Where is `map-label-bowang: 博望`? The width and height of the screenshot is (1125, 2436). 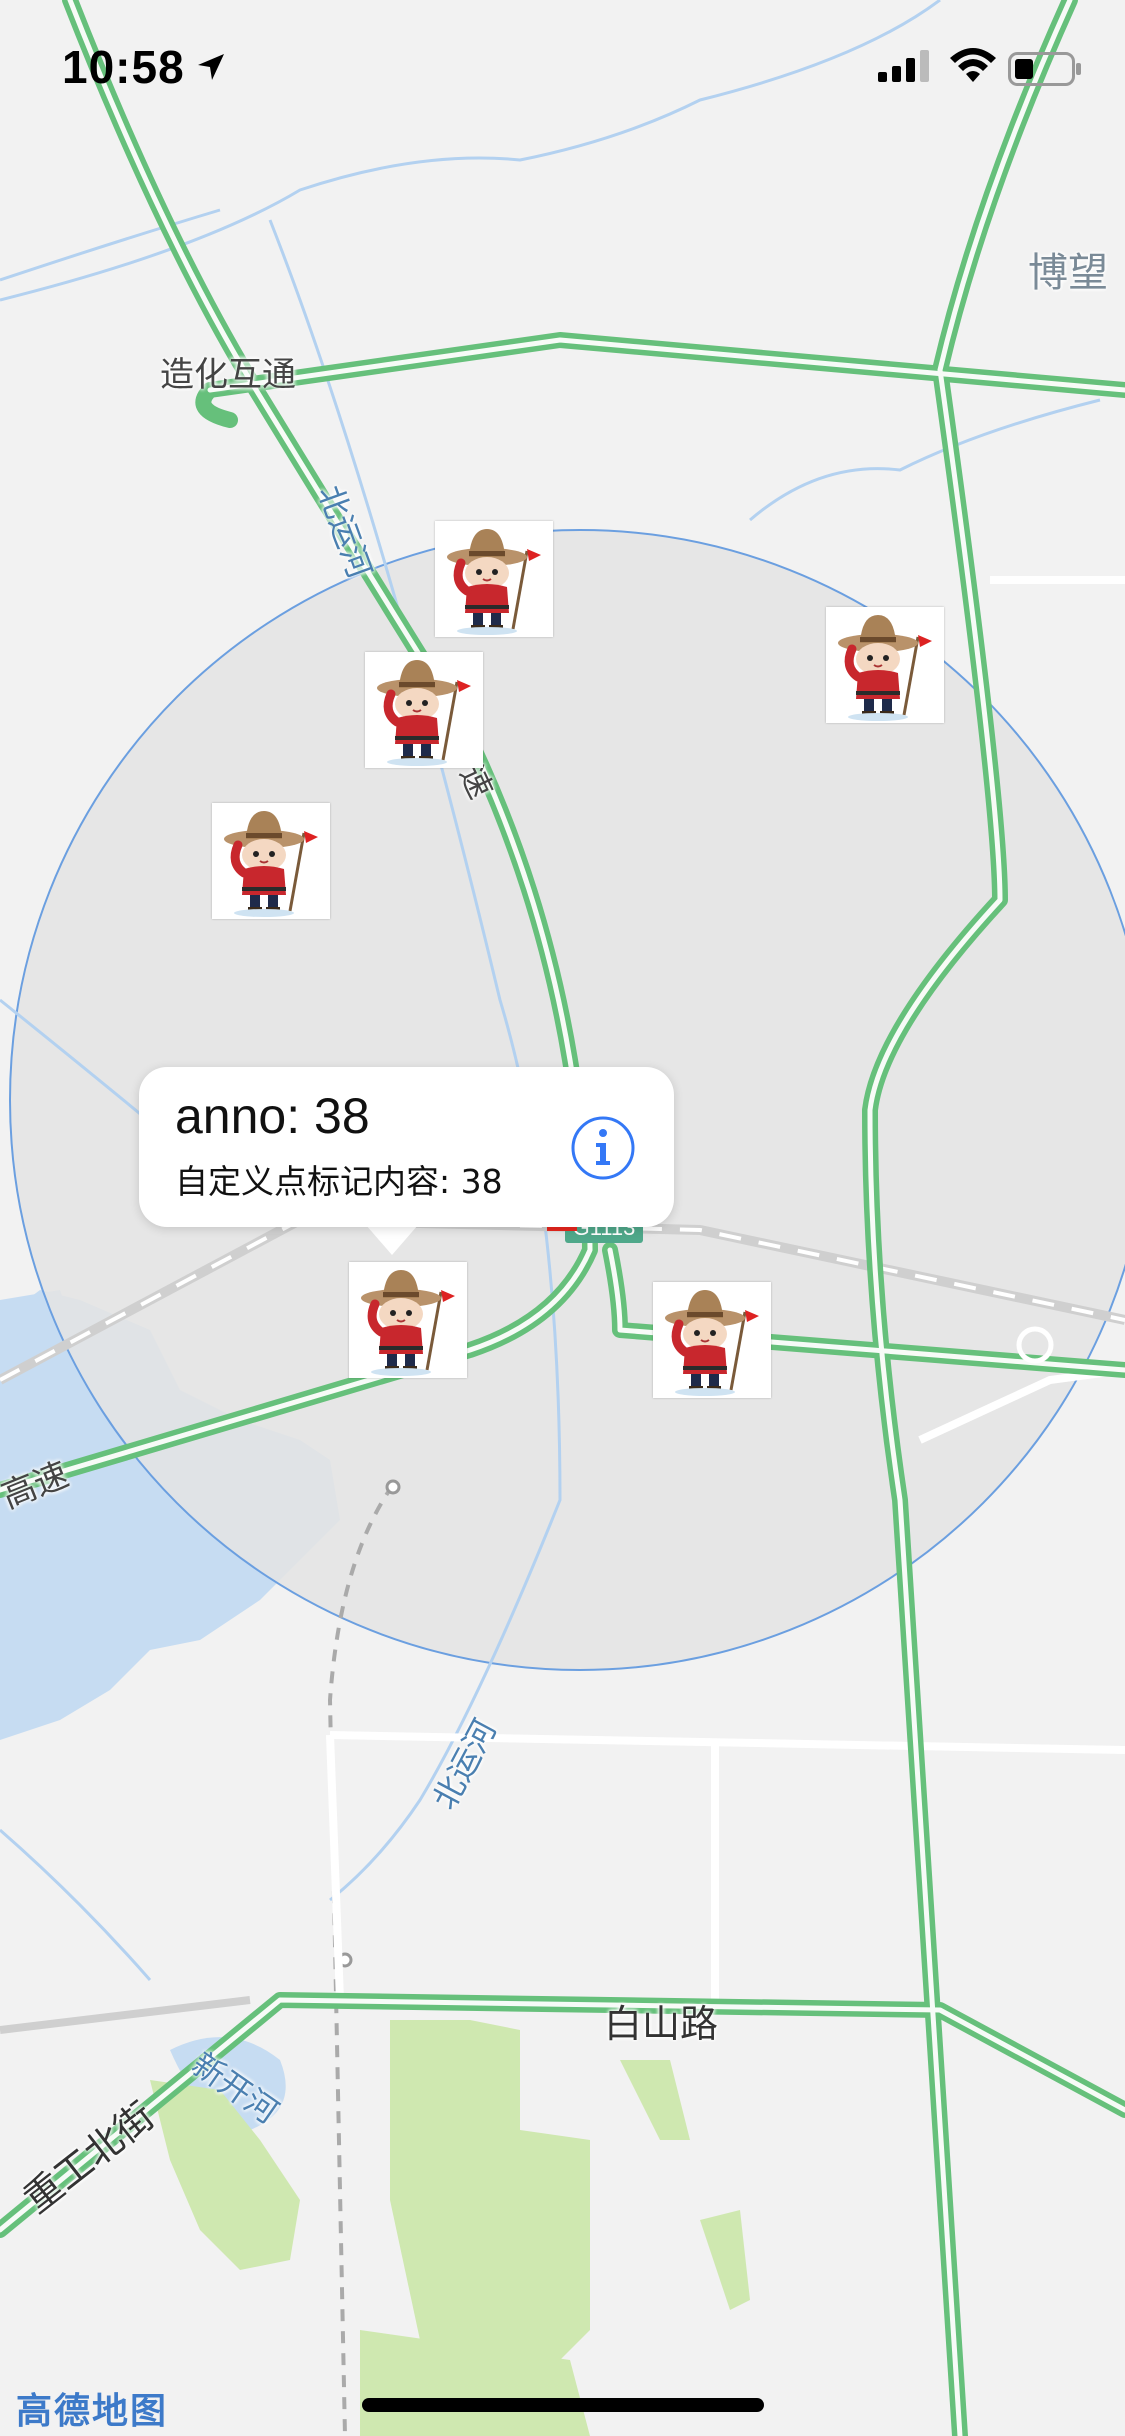
map-label-bowang: 博望 is located at coordinates (1068, 273).